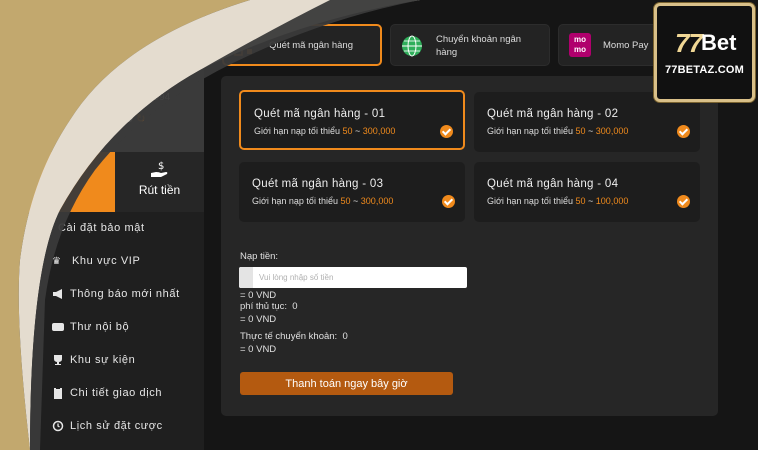  I want to click on card-title: Quét mã ngân hàng - 02, so click(553, 114).